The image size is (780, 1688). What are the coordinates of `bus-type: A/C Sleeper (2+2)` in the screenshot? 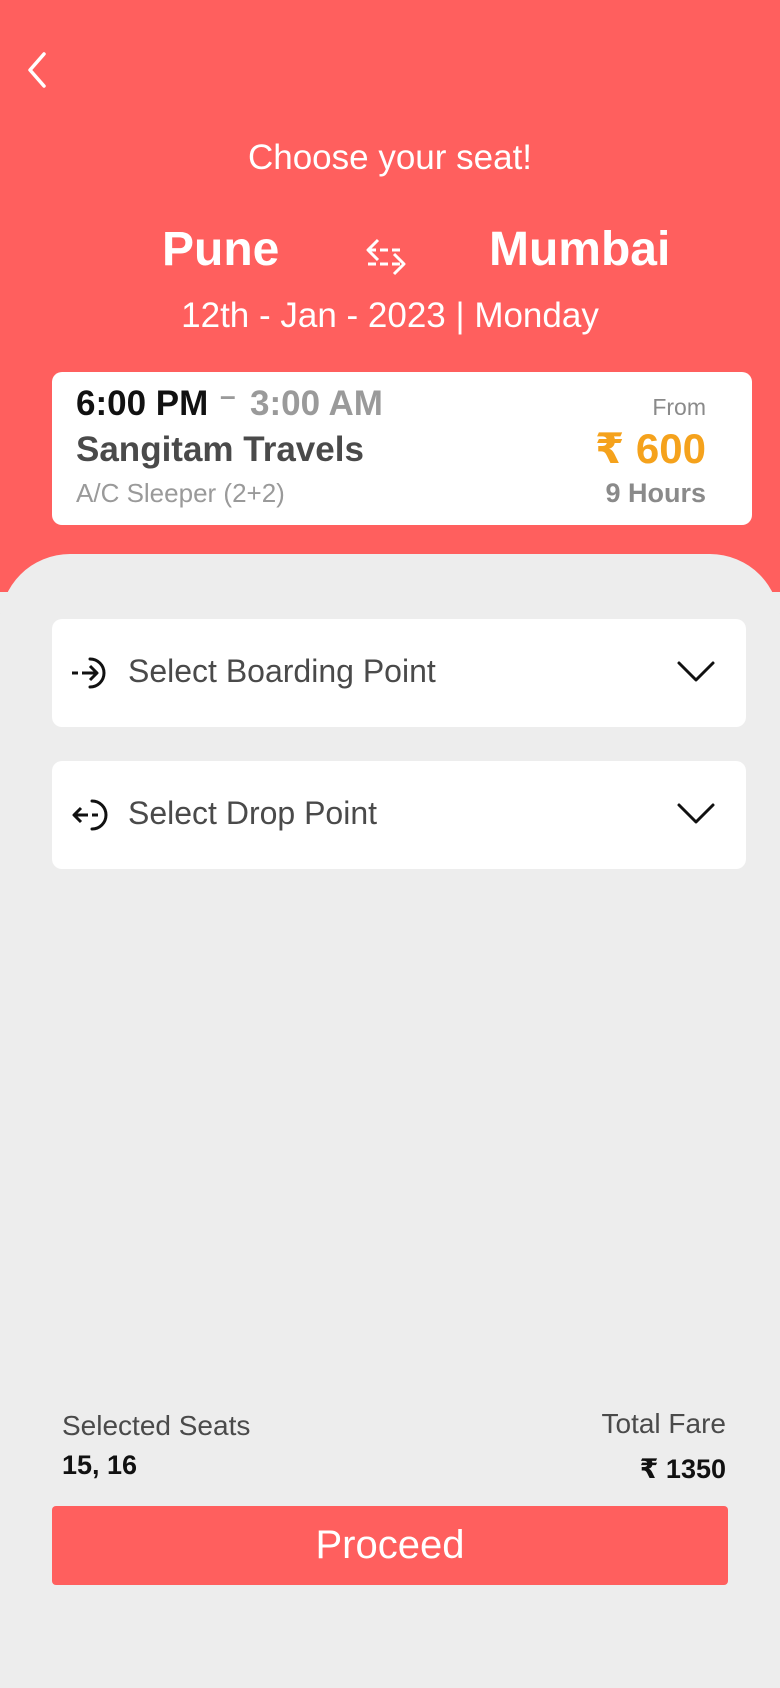 It's located at (180, 493).